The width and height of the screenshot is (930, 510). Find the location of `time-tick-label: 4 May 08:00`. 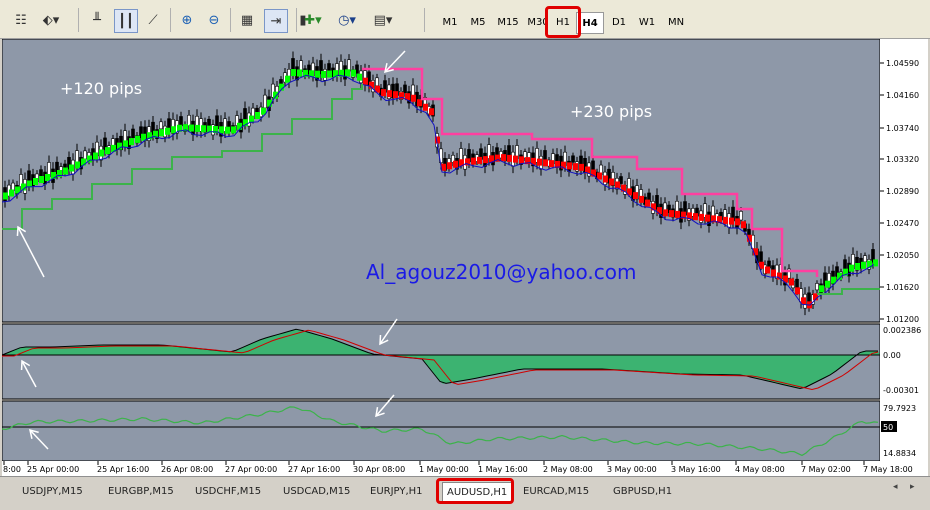

time-tick-label: 4 May 08:00 is located at coordinates (760, 469).